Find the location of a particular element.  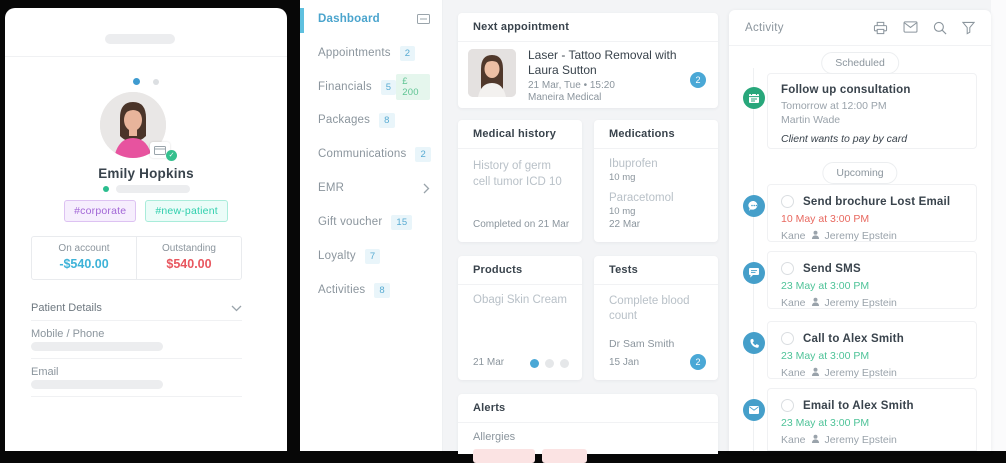

outstanding-cell: Outstanding $540.00 is located at coordinates (188, 258).